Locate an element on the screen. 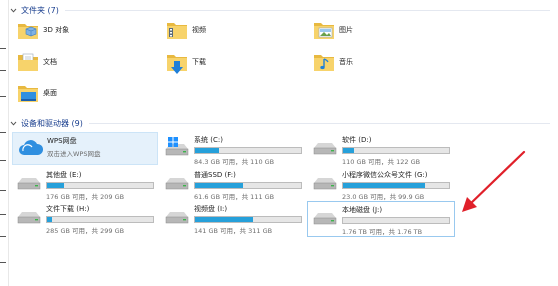 This screenshot has width=558, height=286. drive-item-e: 其他盘 (E:) 176 GB 可用，共 209 GB is located at coordinates (83, 184).